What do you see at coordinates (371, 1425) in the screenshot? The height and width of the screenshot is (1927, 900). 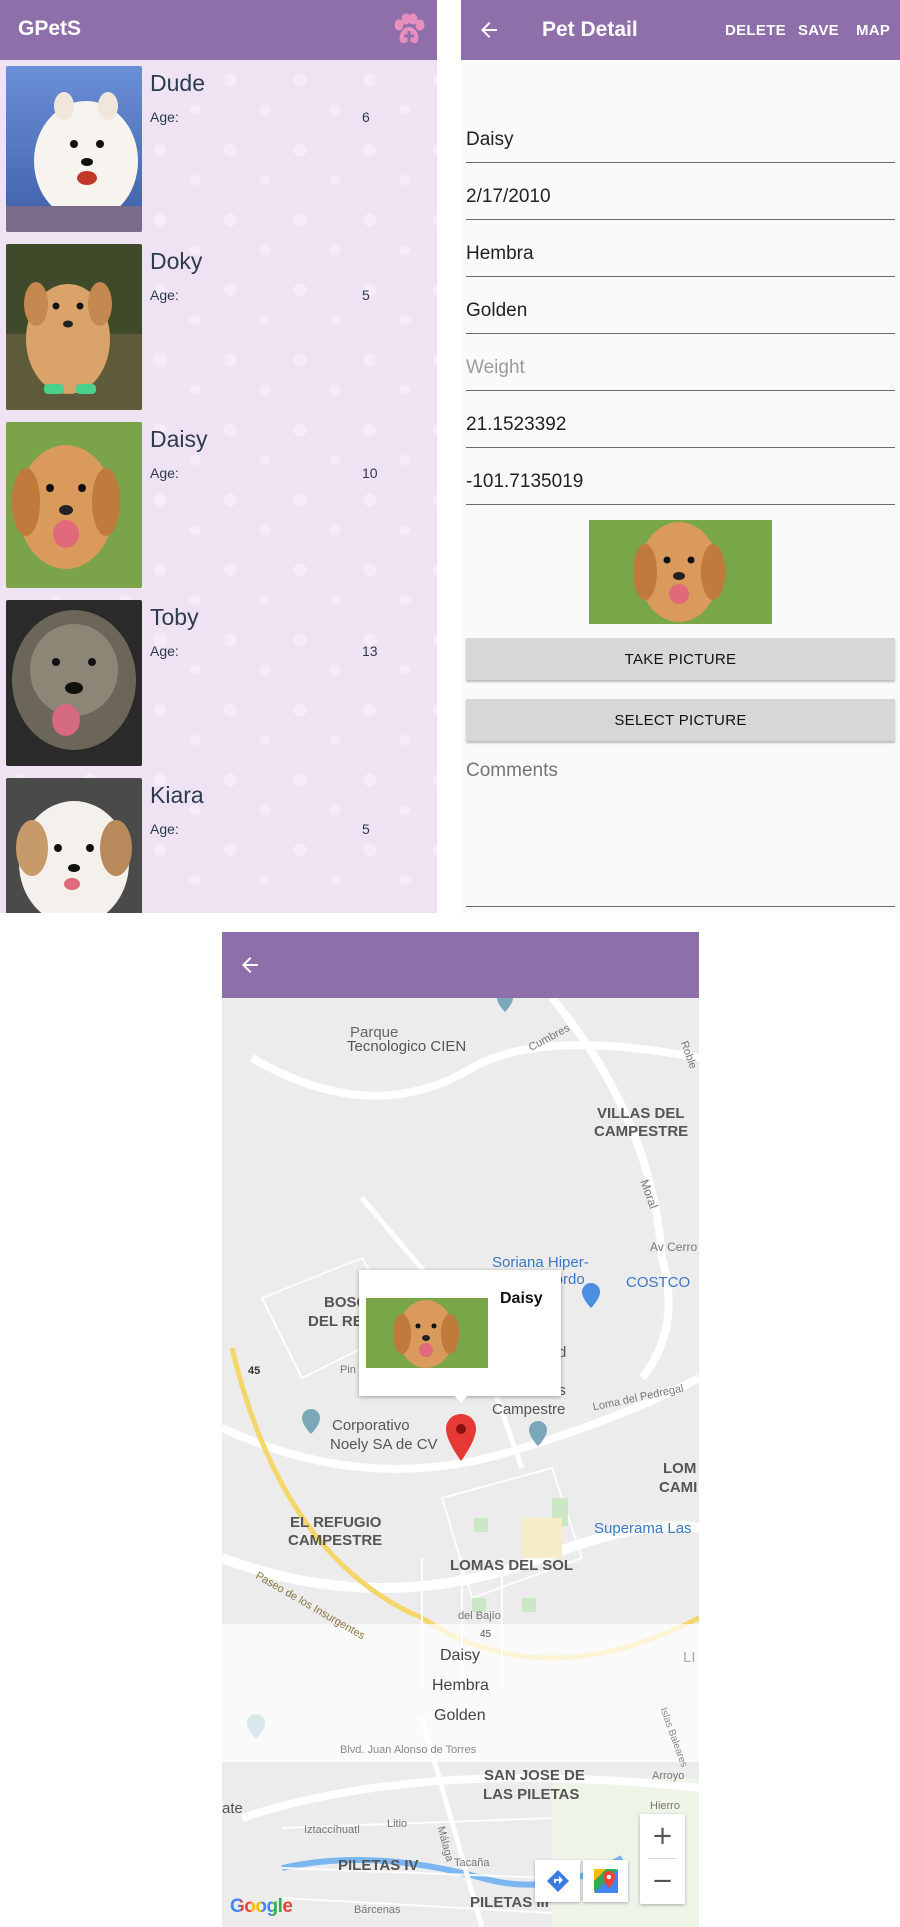 I see `map-label: Corporativo` at bounding box center [371, 1425].